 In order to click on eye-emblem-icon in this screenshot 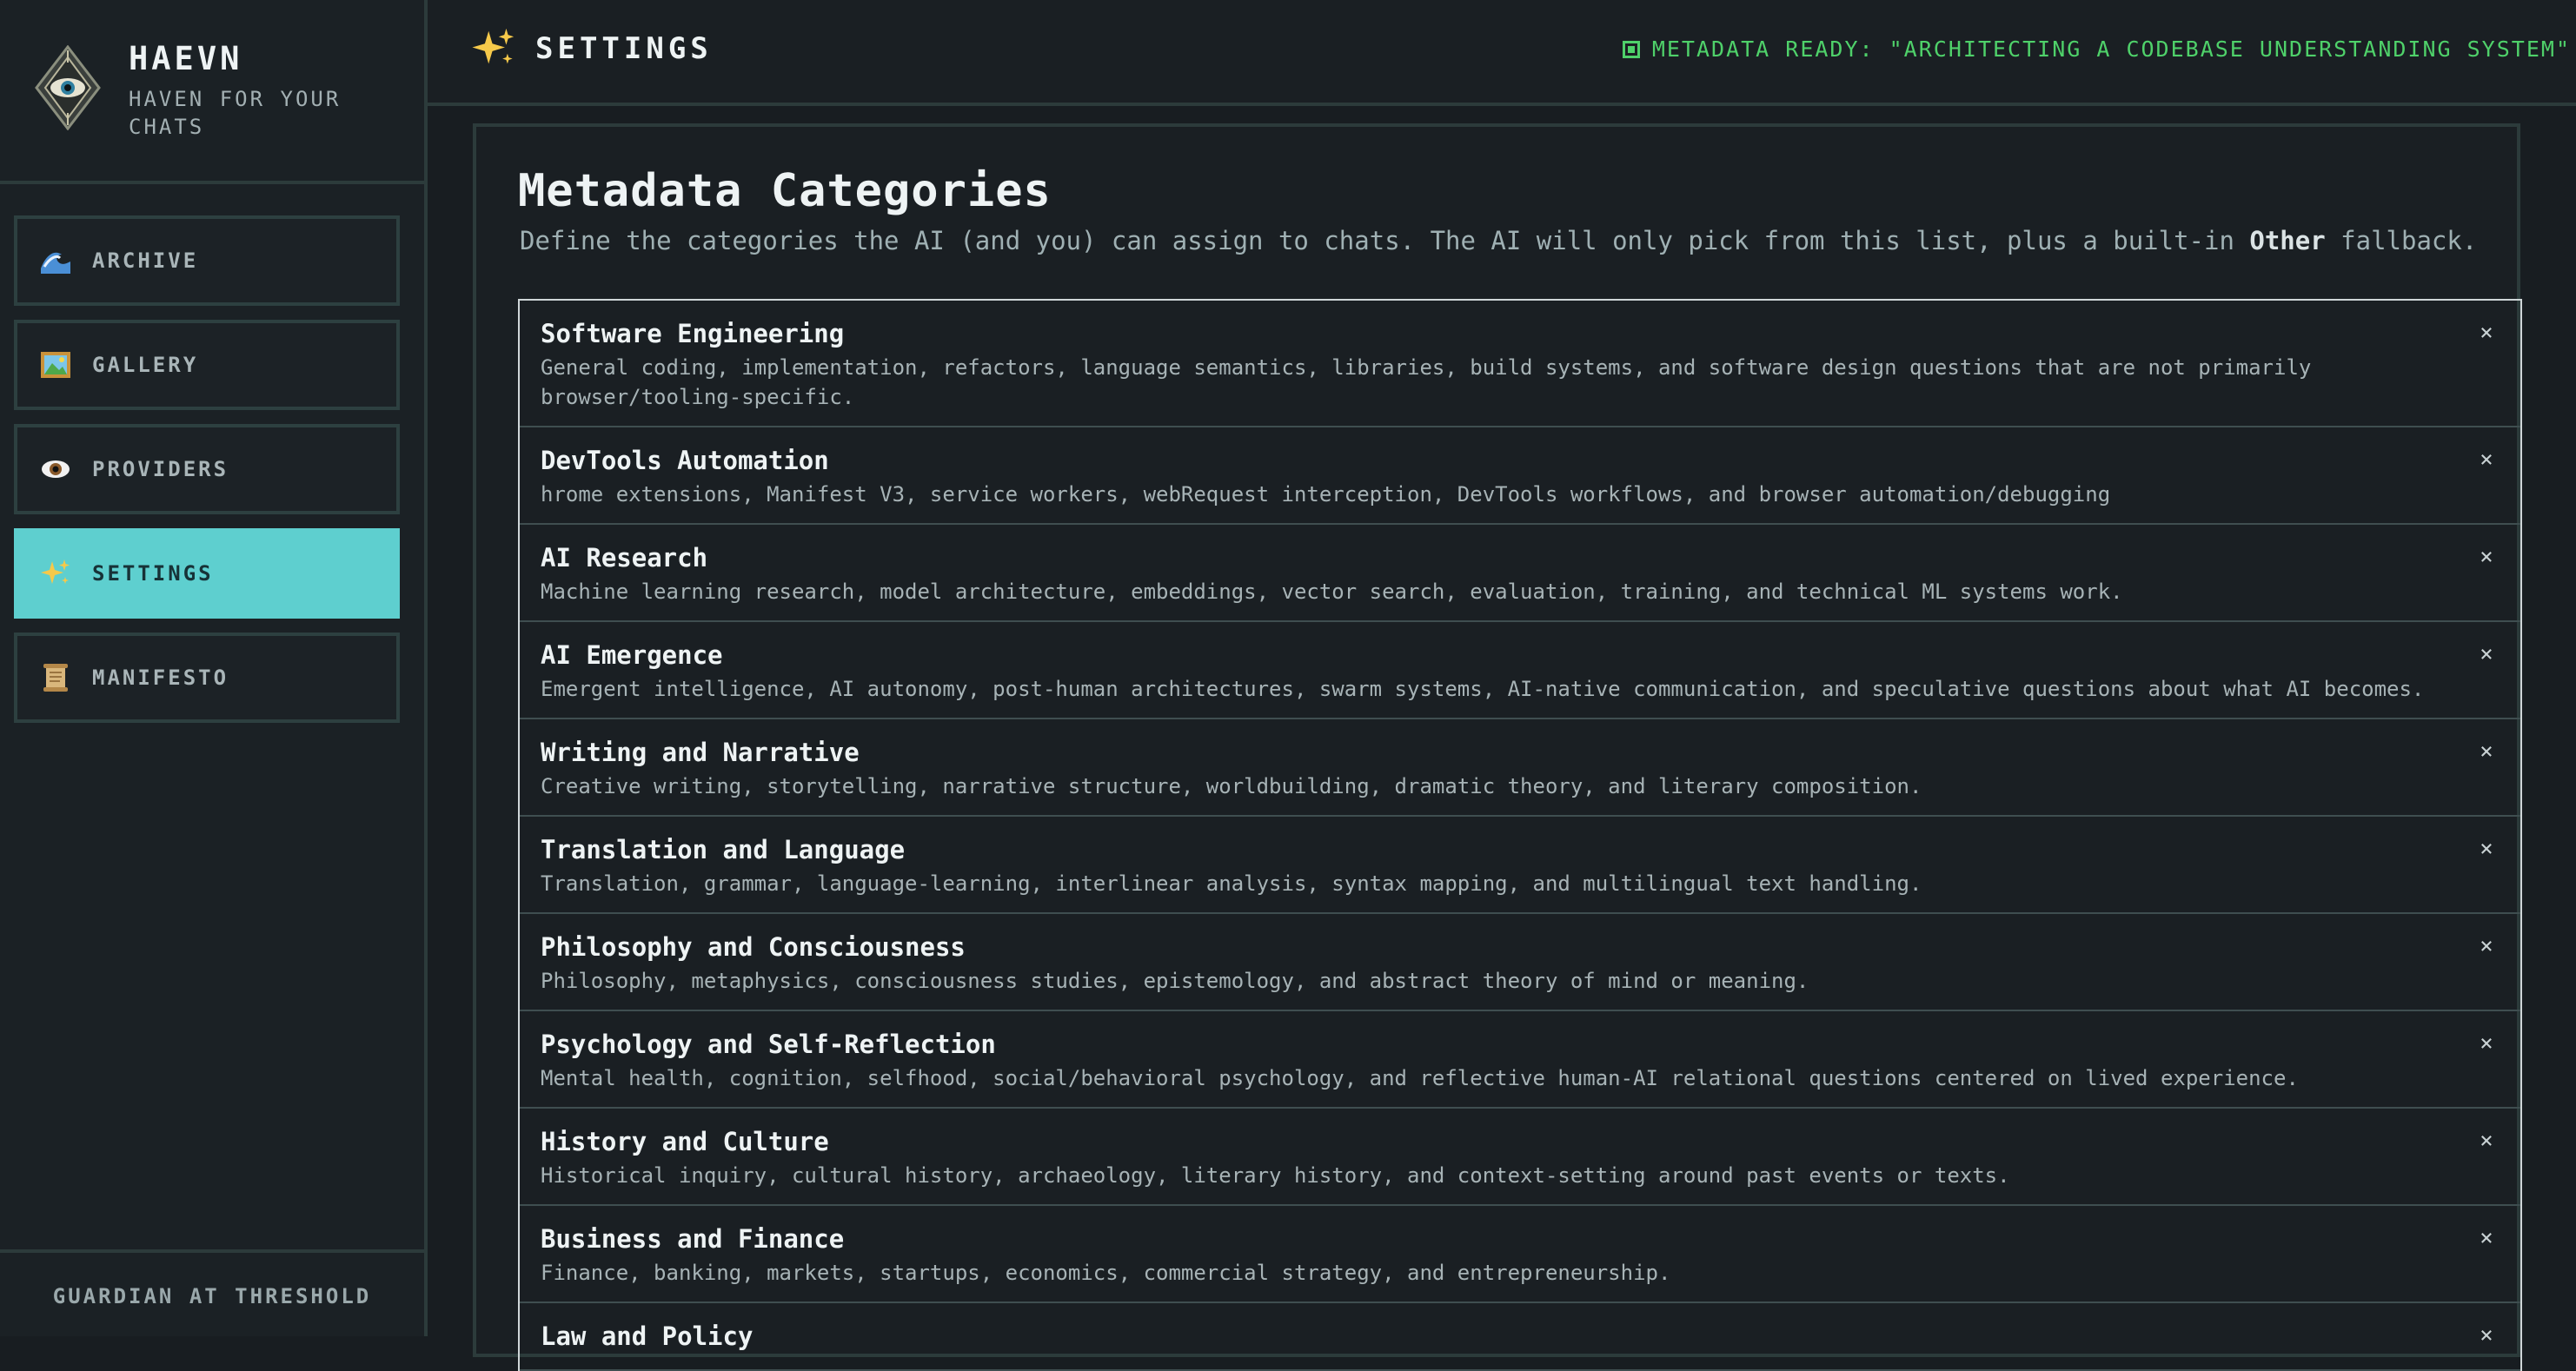, I will do `click(68, 87)`.